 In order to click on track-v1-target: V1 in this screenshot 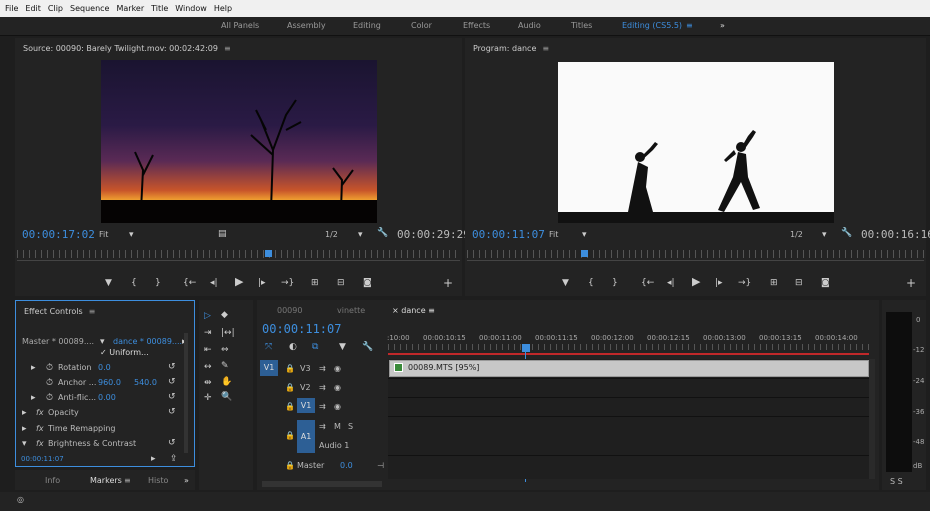, I will do `click(306, 405)`.